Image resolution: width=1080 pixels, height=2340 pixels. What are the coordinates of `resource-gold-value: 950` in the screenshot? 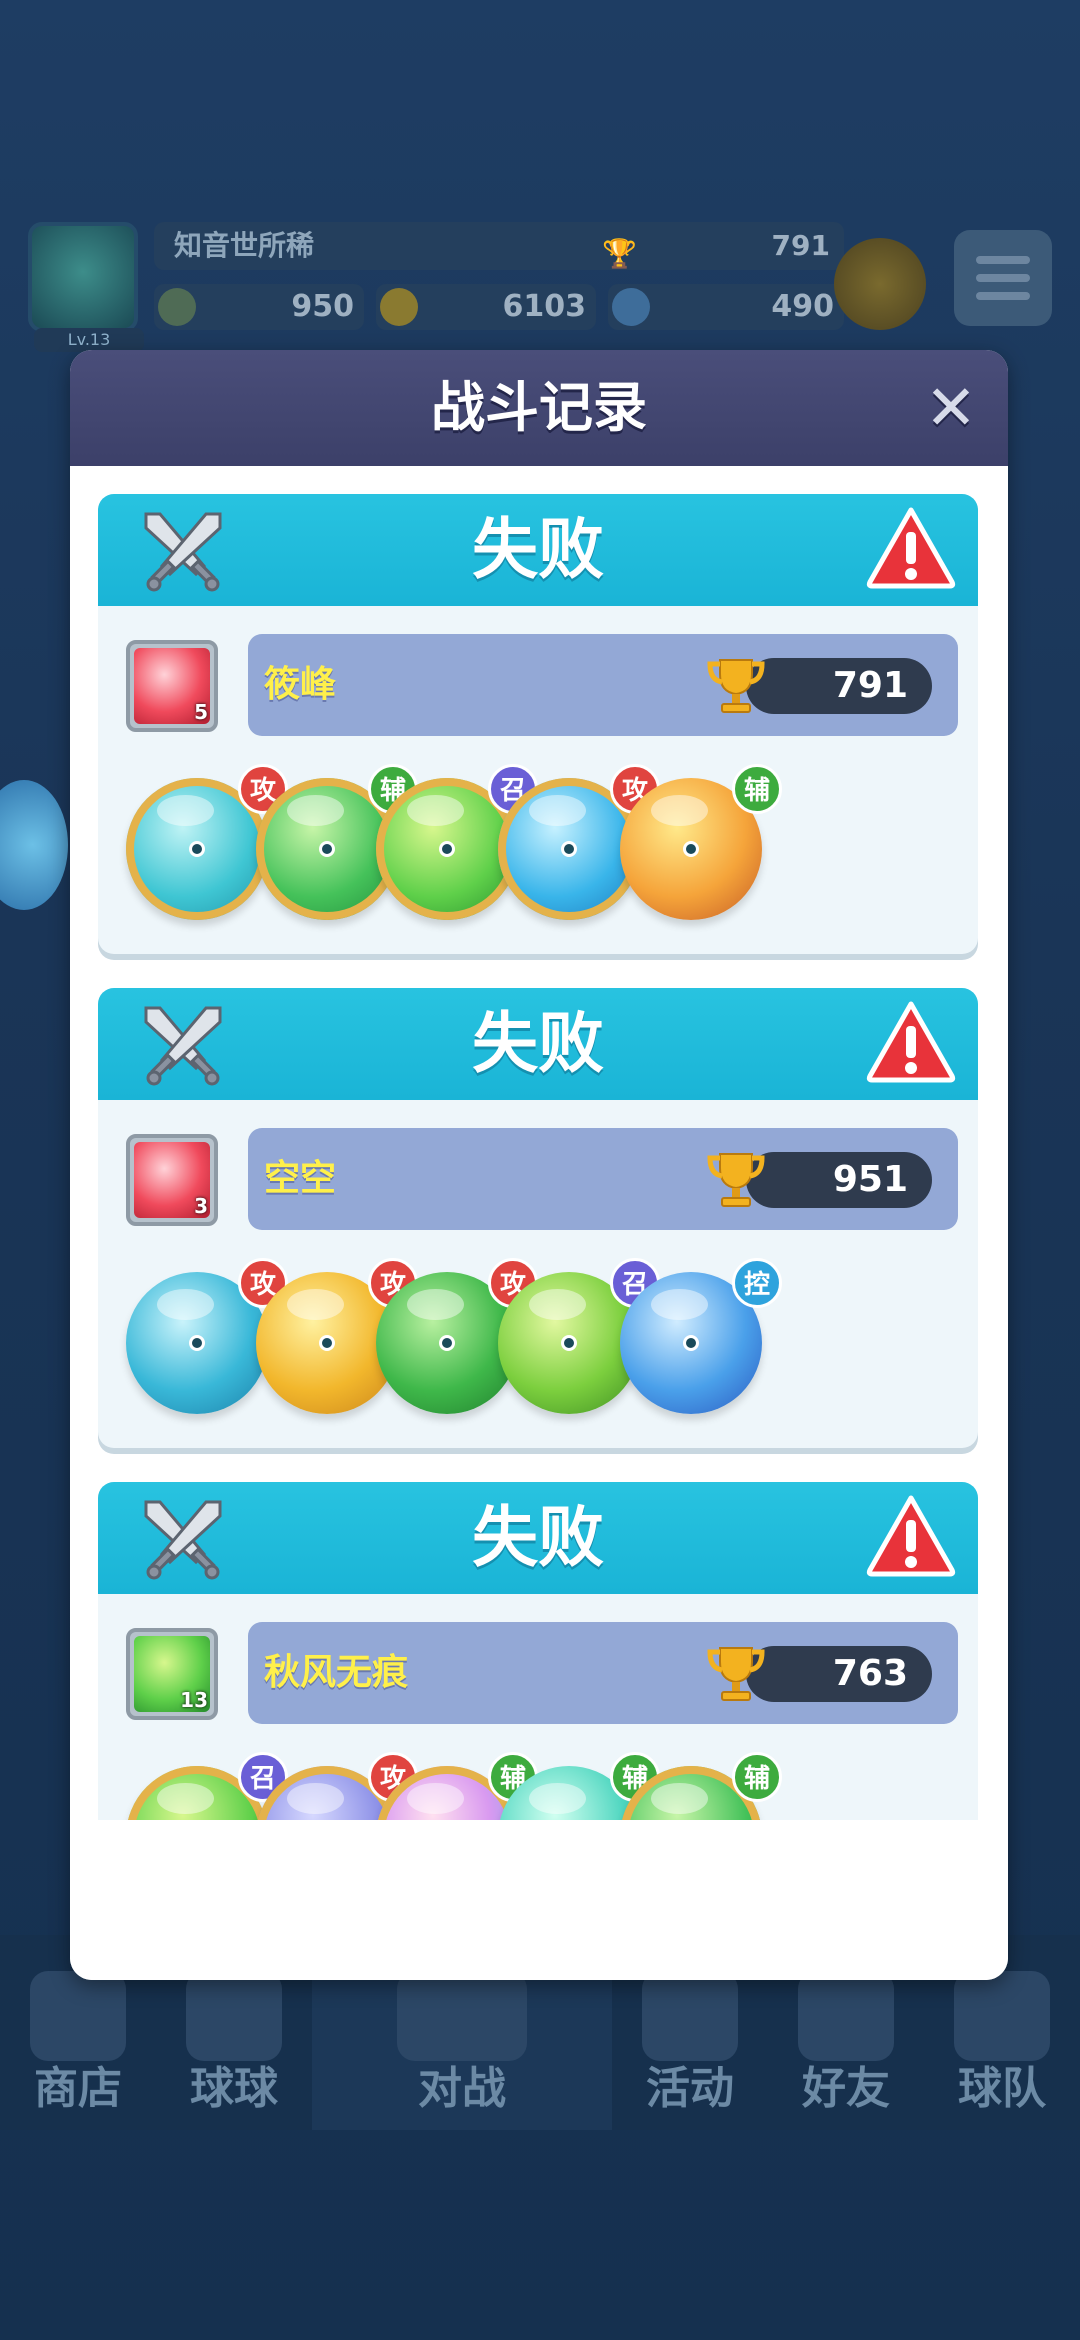 It's located at (322, 306).